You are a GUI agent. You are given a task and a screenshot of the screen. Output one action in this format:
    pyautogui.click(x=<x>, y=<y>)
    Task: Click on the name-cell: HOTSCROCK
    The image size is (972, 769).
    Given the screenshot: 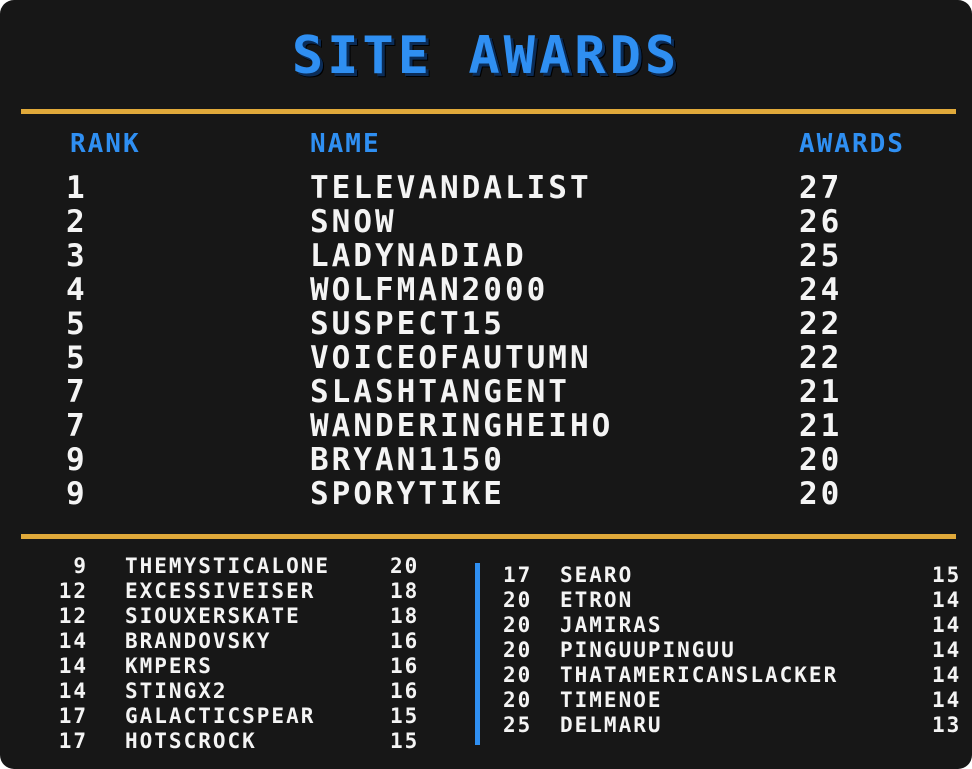 What is the action you would take?
    pyautogui.click(x=191, y=741)
    